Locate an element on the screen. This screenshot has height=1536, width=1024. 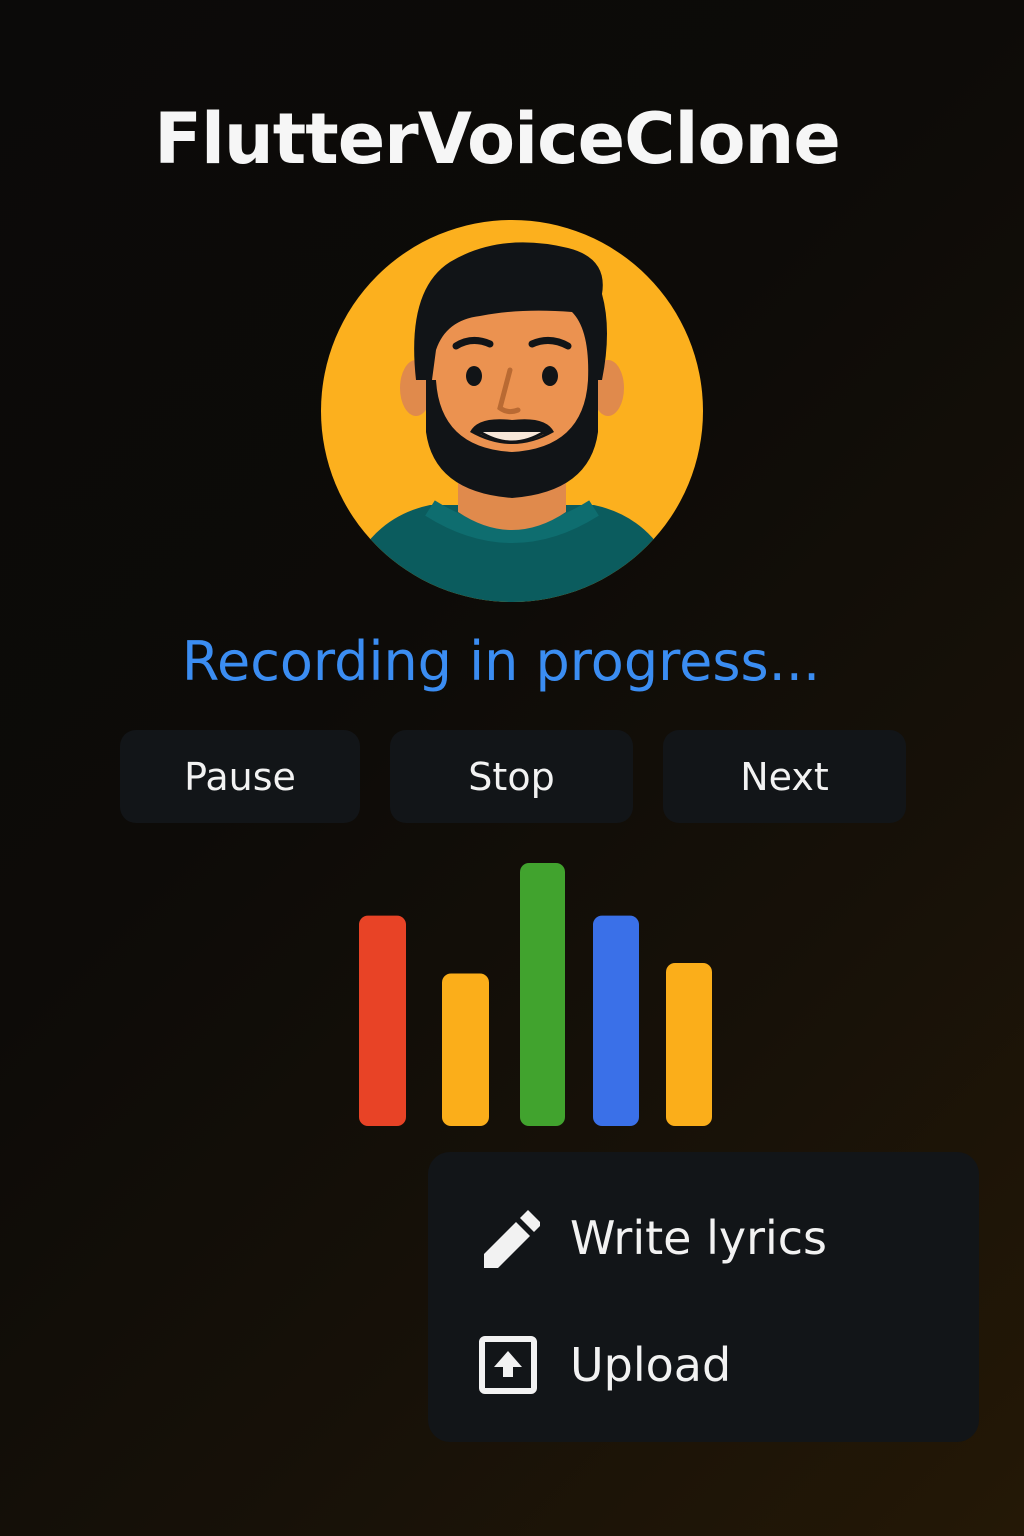
upload-icon is located at coordinates (508, 1365).